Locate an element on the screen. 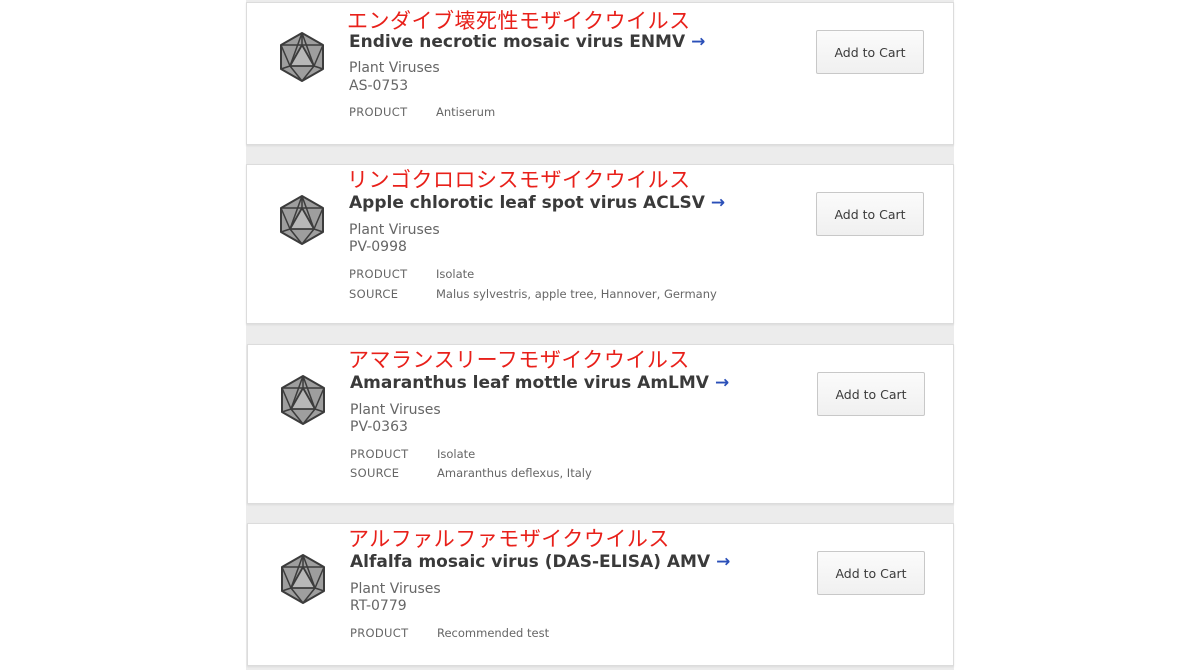  japanese-name-annotation: エンダイブ壊死性モザイクウイルス is located at coordinates (519, 21).